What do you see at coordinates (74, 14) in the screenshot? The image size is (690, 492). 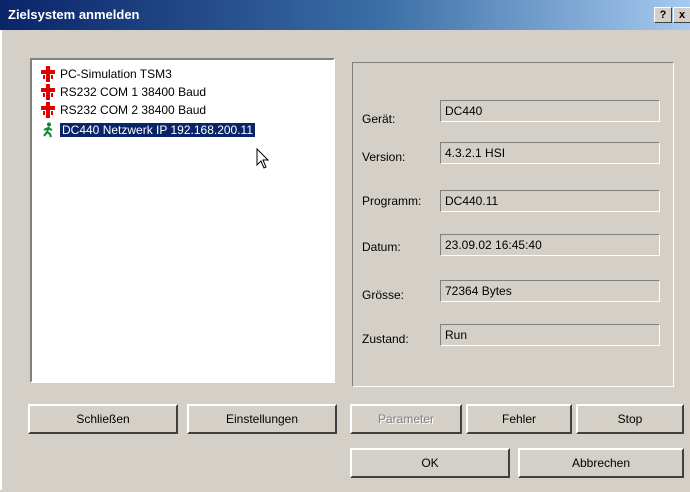 I see `window-title: Zielsystem anmelden` at bounding box center [74, 14].